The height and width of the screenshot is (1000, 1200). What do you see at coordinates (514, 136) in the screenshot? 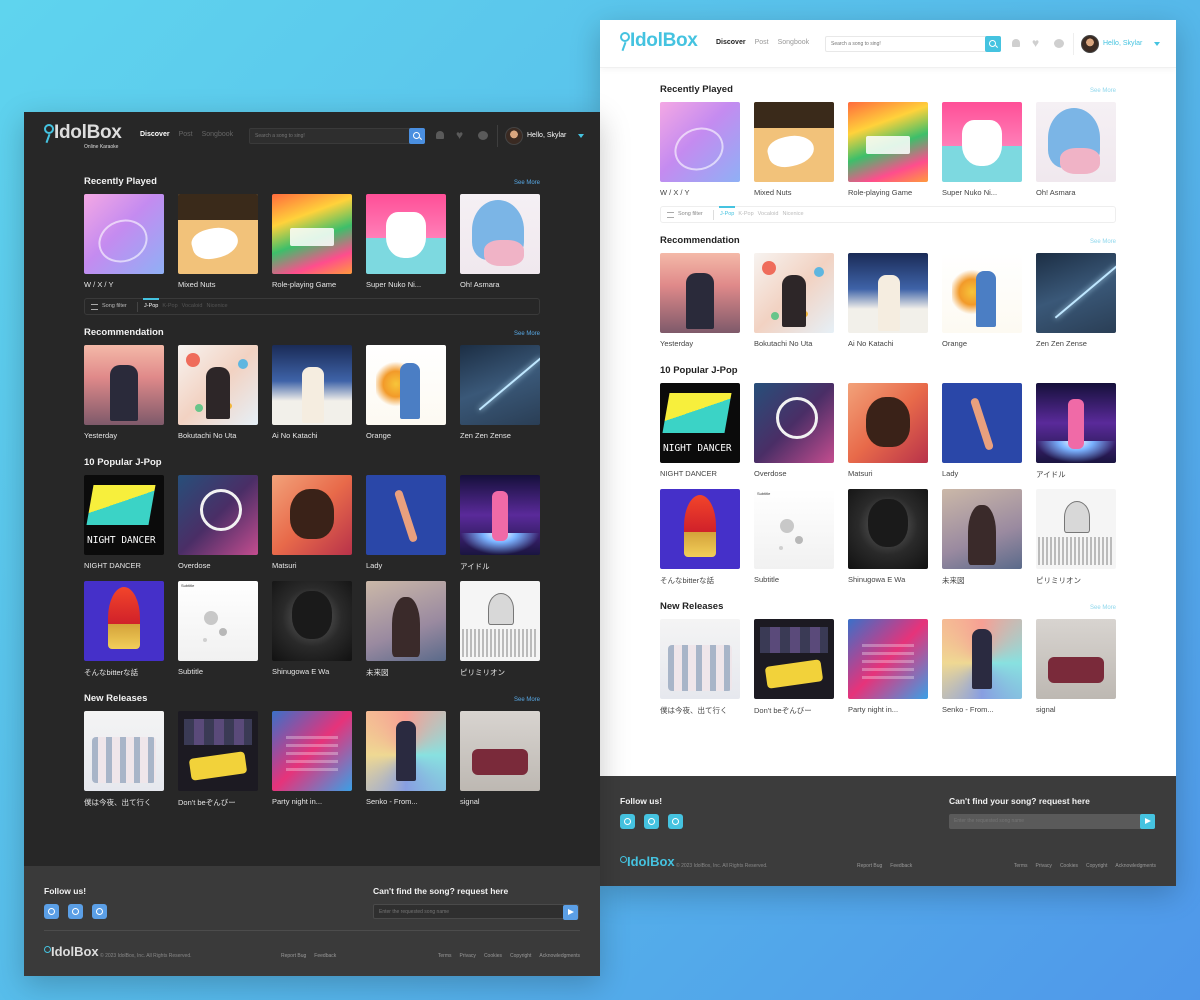
I see `avatar` at bounding box center [514, 136].